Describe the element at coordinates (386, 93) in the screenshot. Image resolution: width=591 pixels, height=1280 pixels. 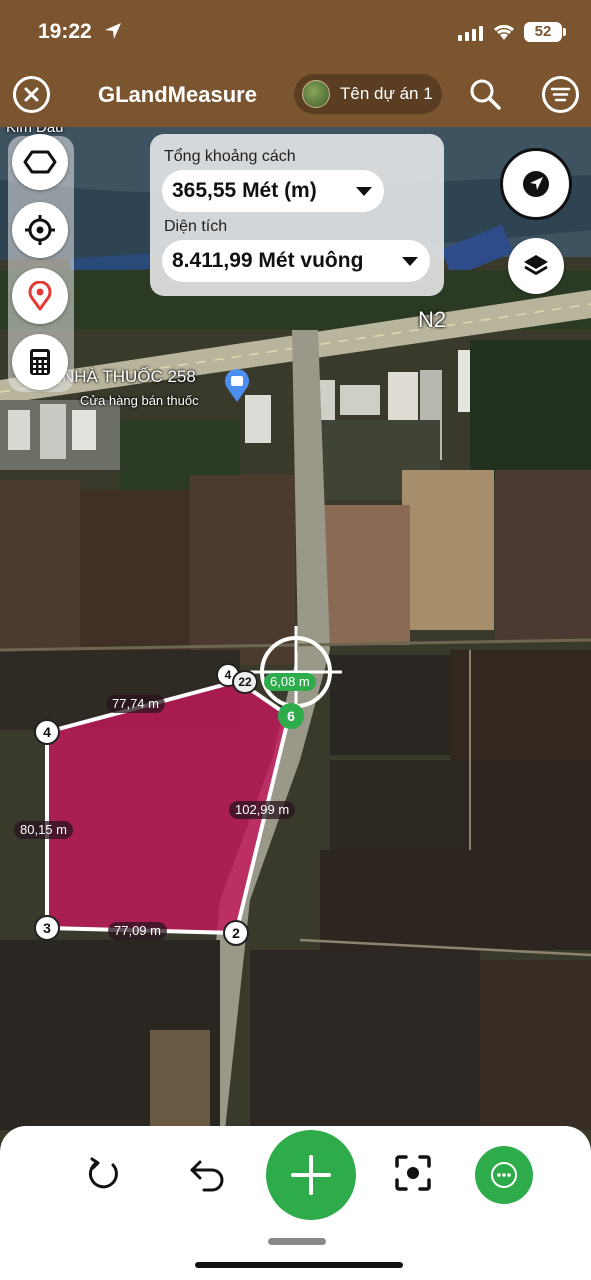
I see `project-name: Tên dự án 1` at that location.